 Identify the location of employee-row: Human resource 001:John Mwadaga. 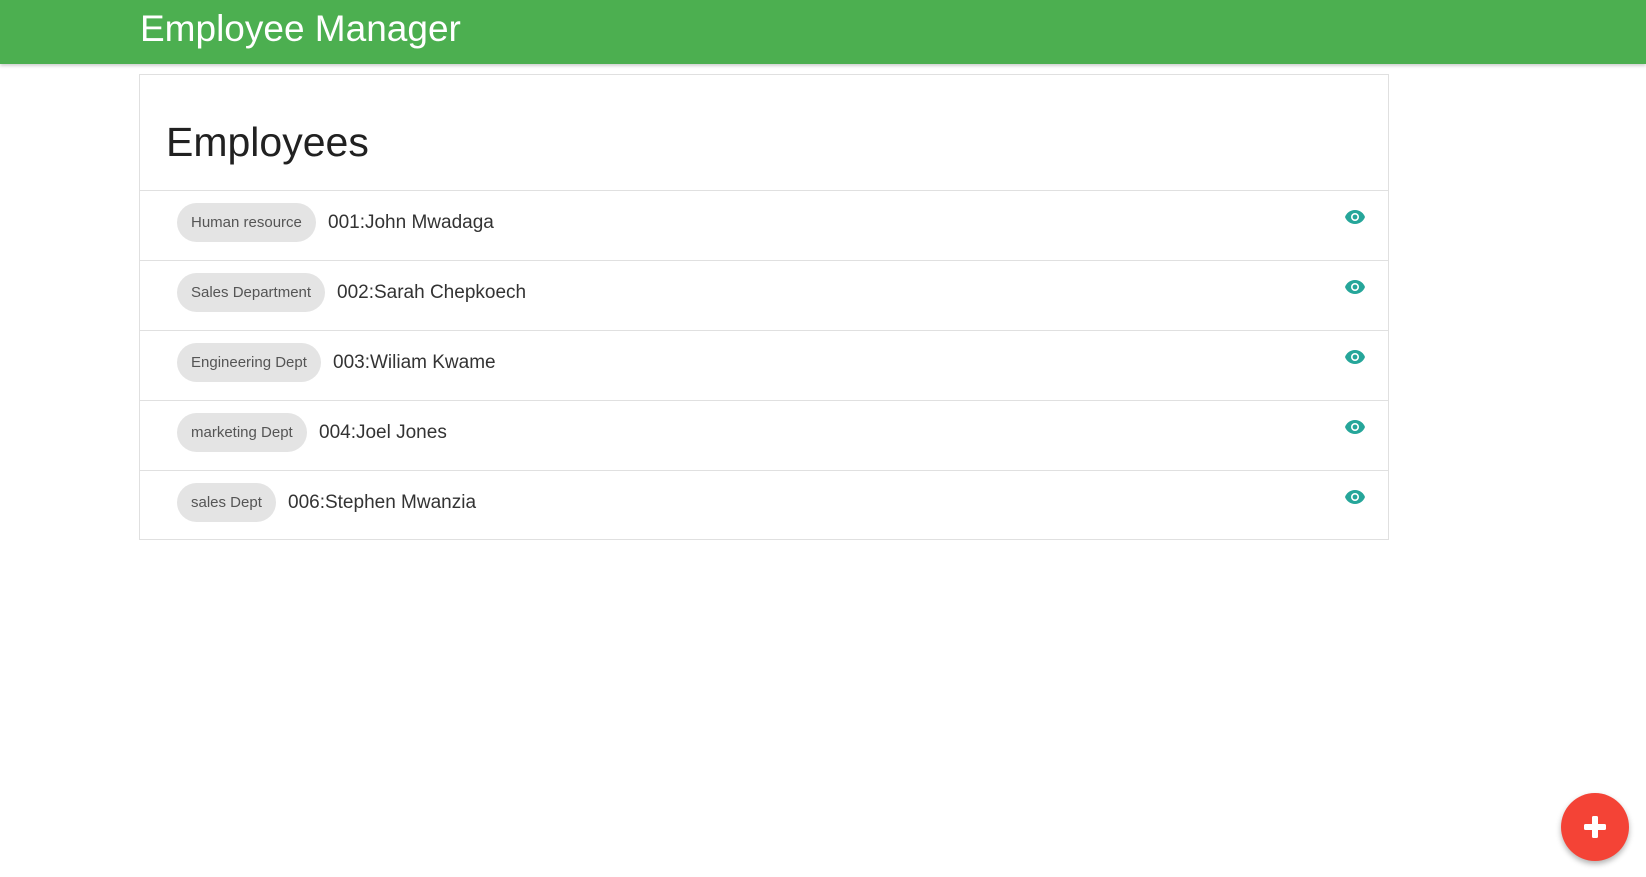
(764, 226).